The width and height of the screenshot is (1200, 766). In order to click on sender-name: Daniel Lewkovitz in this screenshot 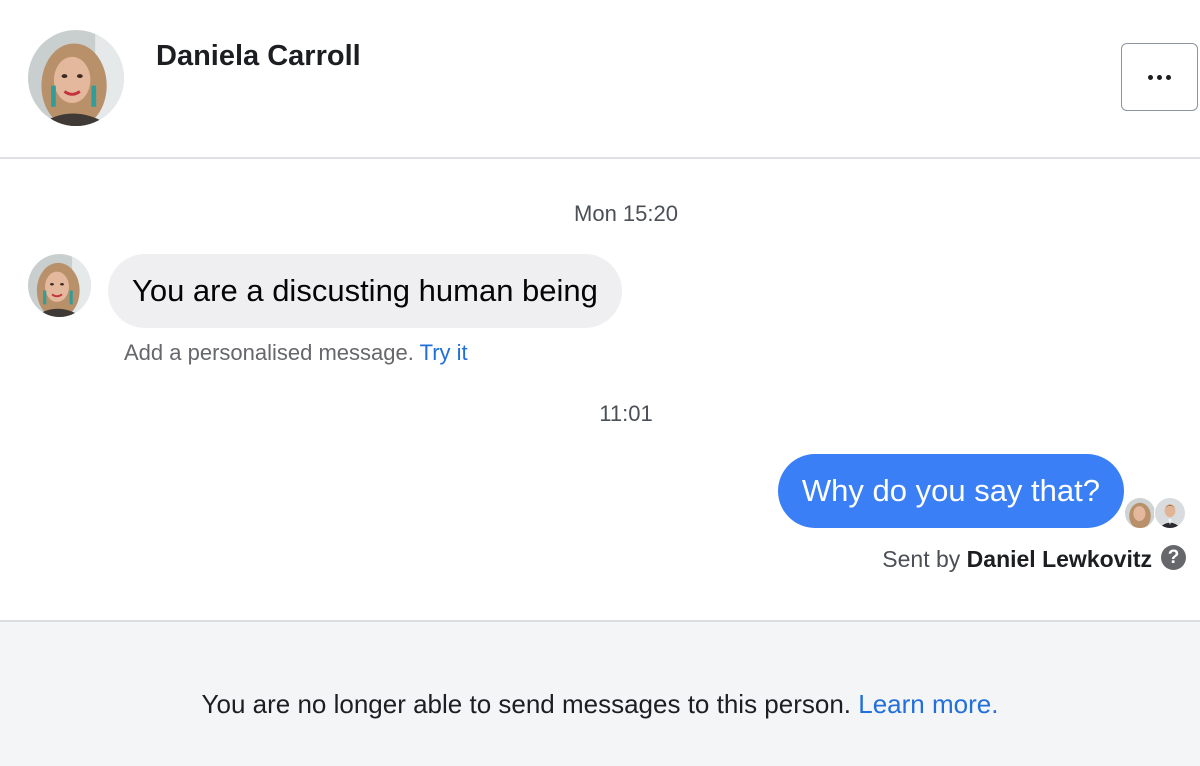, I will do `click(1059, 559)`.